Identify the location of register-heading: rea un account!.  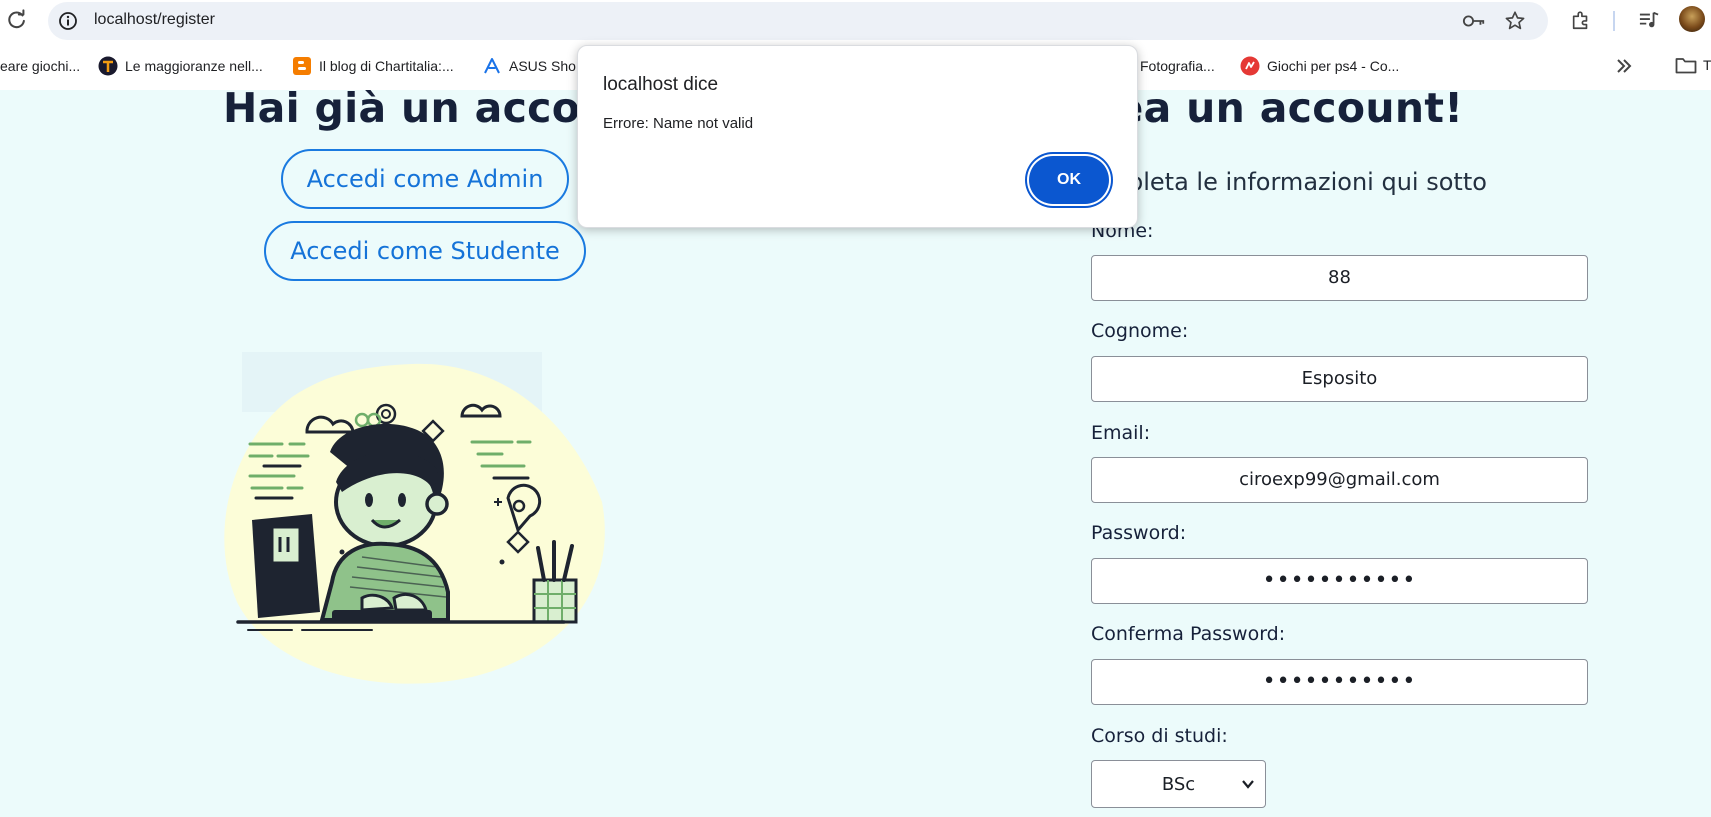
(1279, 111).